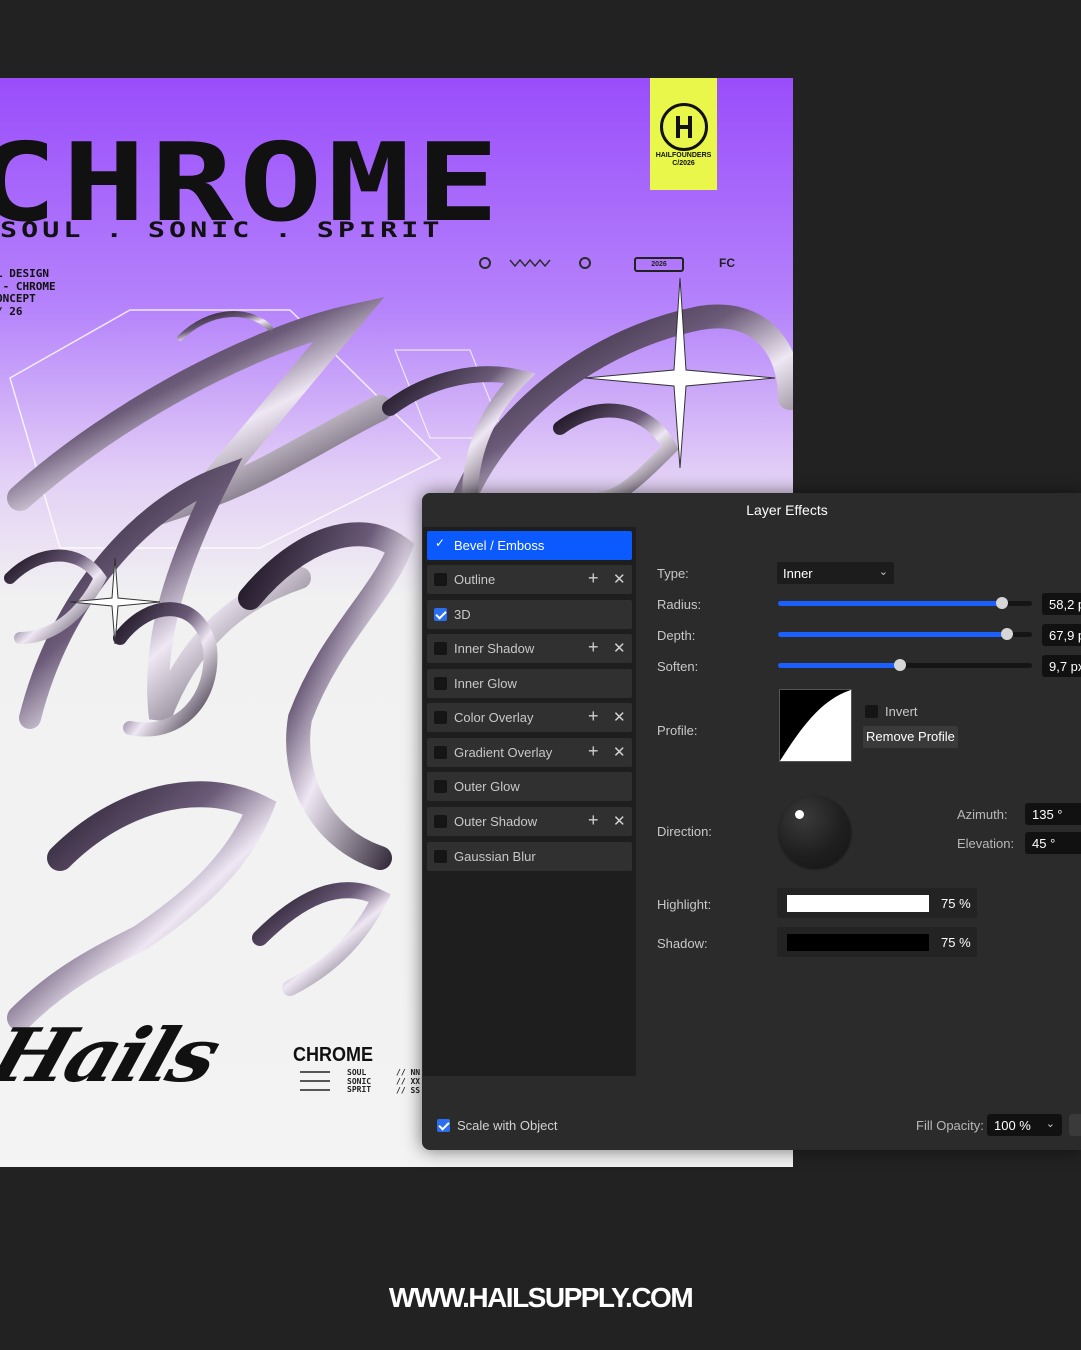 The image size is (1081, 1350). I want to click on dialog-edge-button, so click(1075, 1125).